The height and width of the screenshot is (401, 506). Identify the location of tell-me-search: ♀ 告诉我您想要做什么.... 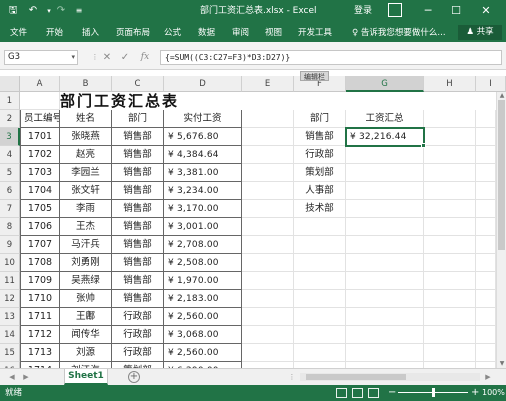
(399, 32).